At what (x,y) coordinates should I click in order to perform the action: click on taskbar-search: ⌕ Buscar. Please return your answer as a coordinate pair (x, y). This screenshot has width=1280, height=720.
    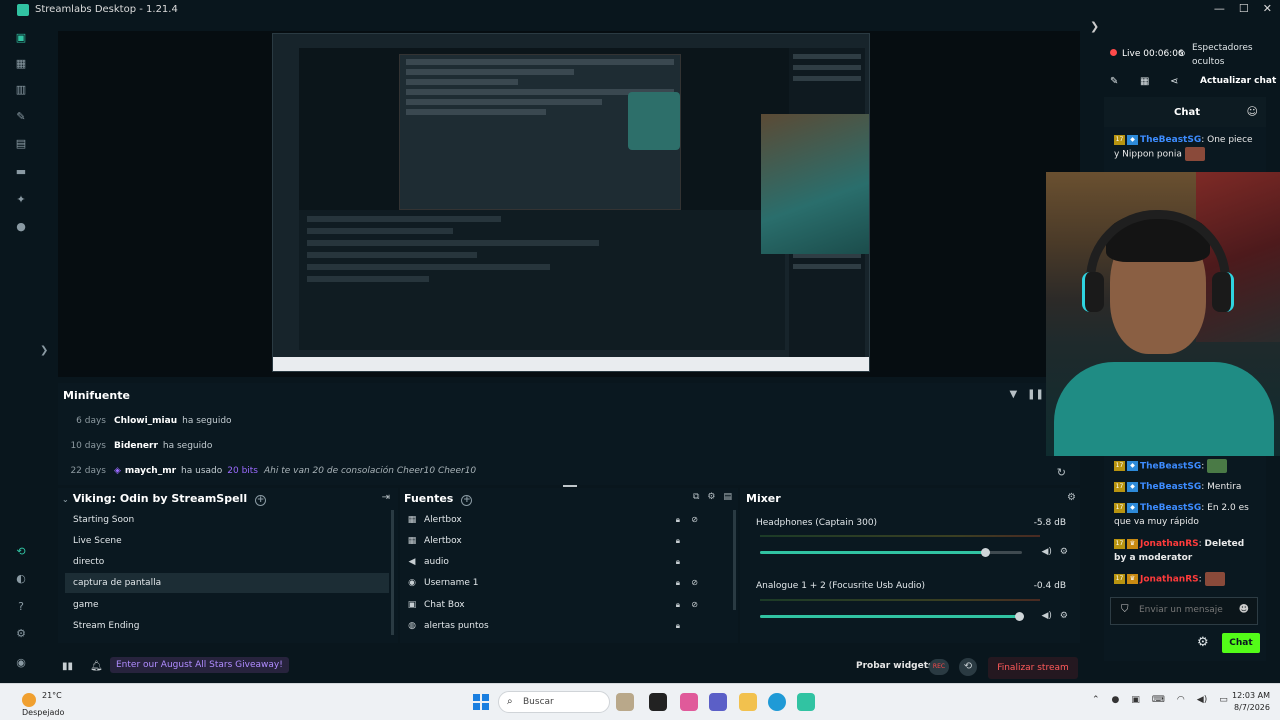
    Looking at the image, I should click on (554, 702).